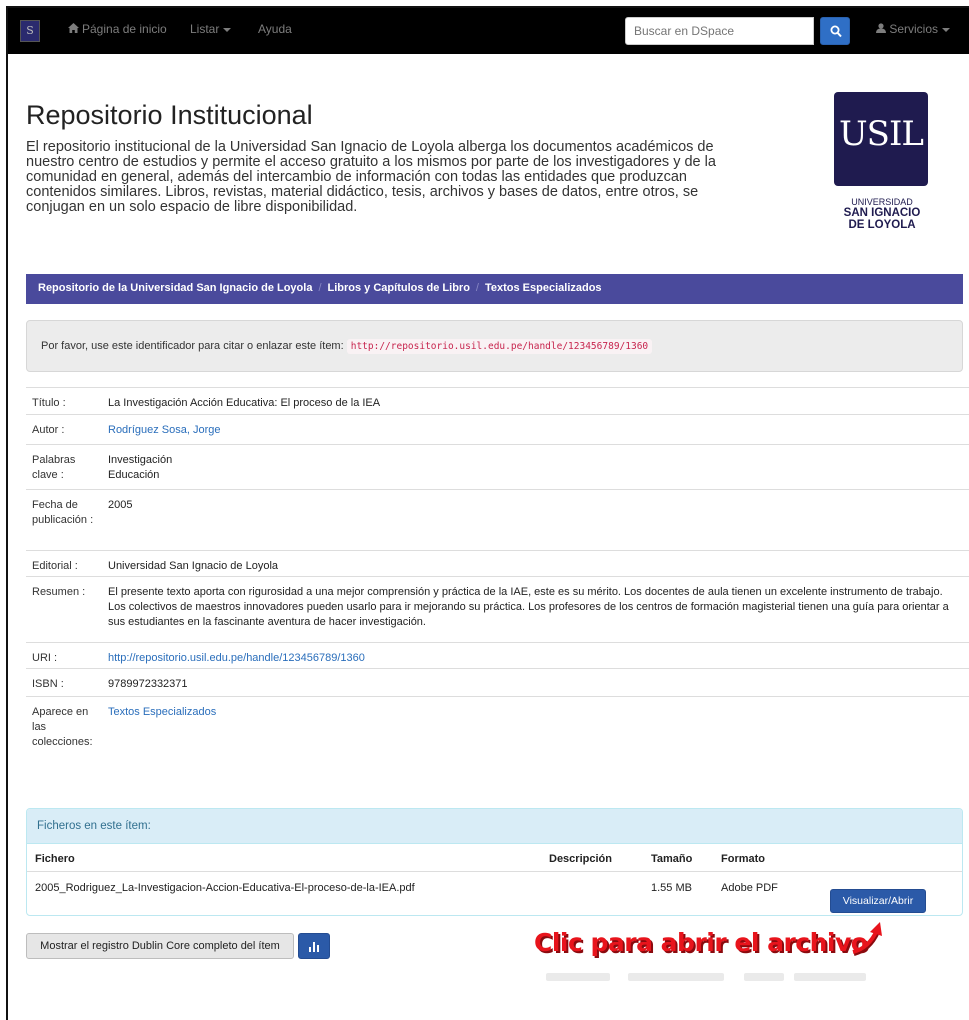 The image size is (969, 1020). I want to click on annotation-arrow-icon, so click(867, 939).